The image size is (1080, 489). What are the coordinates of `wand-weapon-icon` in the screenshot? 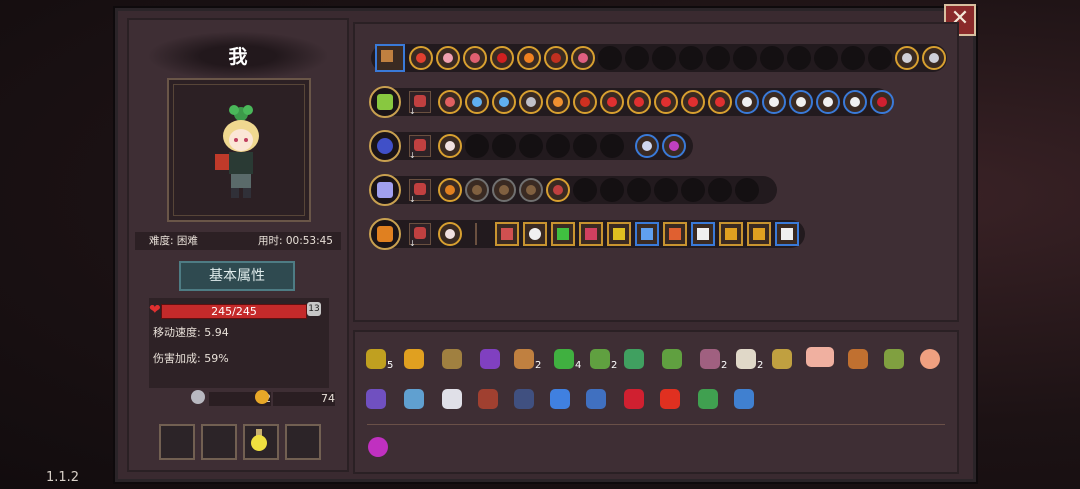 It's located at (385, 190).